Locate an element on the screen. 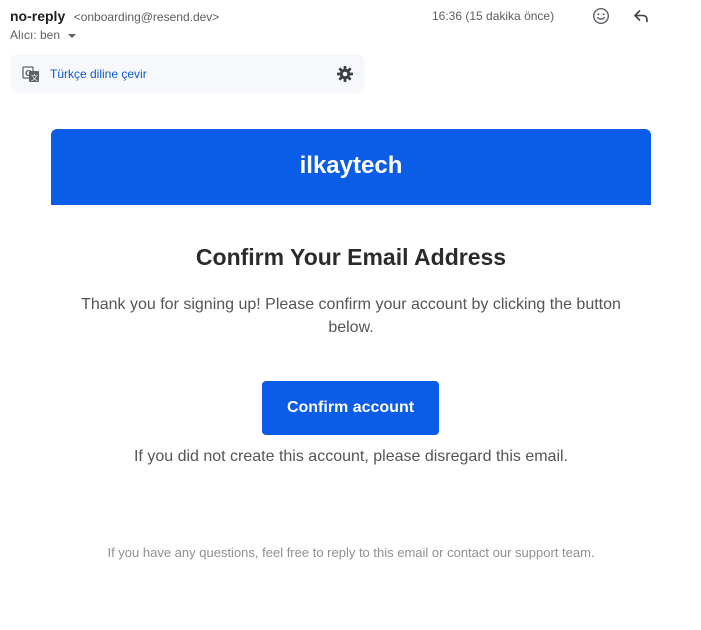 This screenshot has width=701, height=630. brand-banner: ilkaytech is located at coordinates (351, 167).